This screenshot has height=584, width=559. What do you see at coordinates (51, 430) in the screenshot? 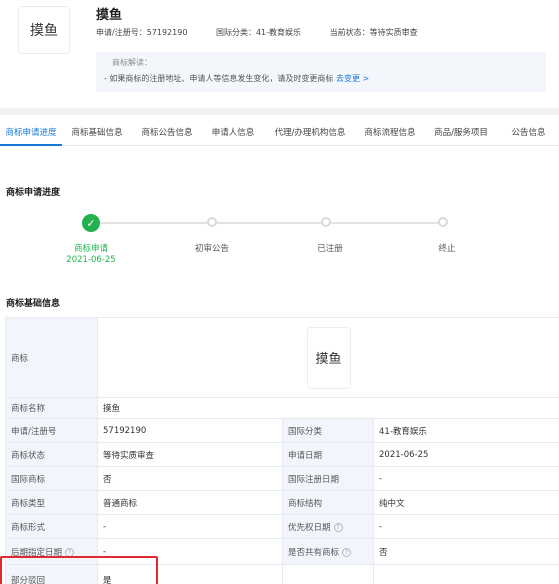
I see `table-label: 申请/注册号` at bounding box center [51, 430].